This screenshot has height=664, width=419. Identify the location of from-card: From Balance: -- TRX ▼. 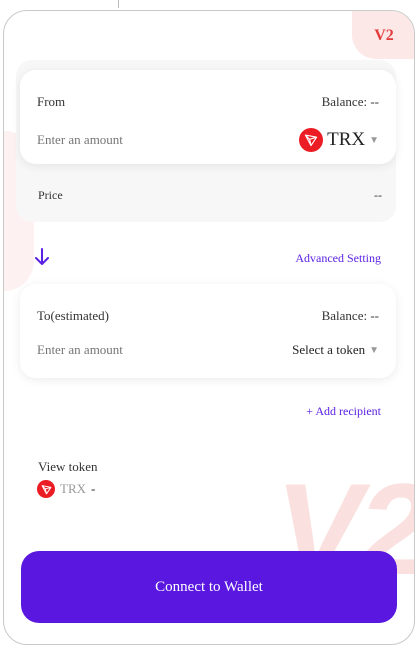
(208, 117).